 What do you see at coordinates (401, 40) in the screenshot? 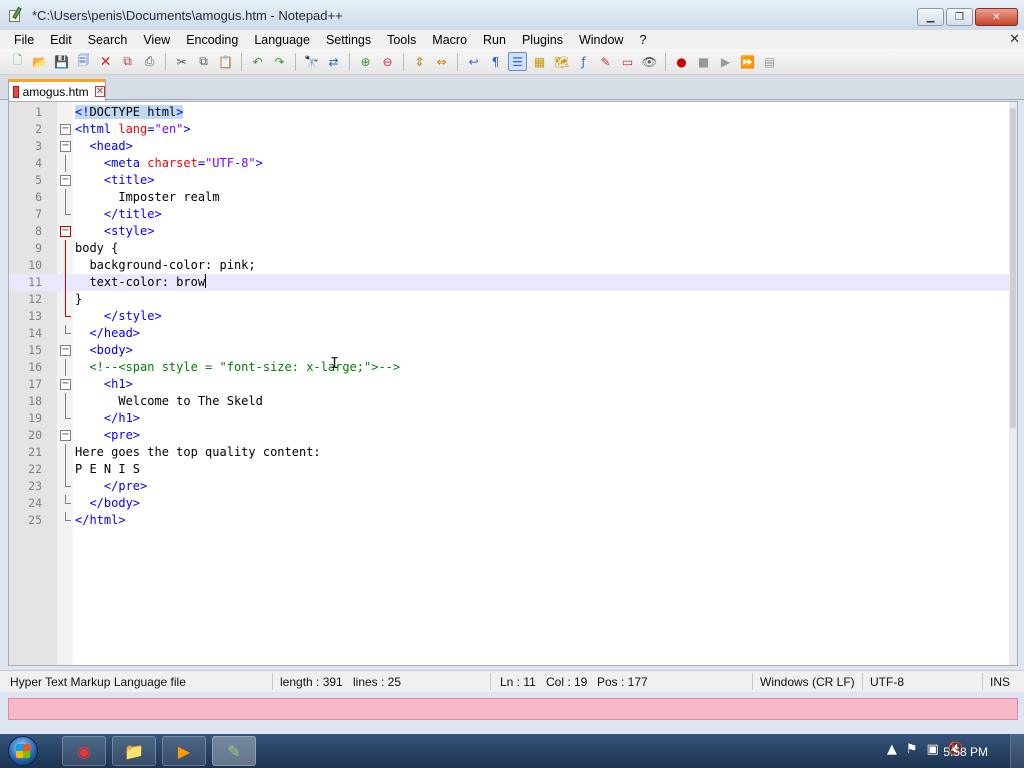
I see `menu-tools: Tools` at bounding box center [401, 40].